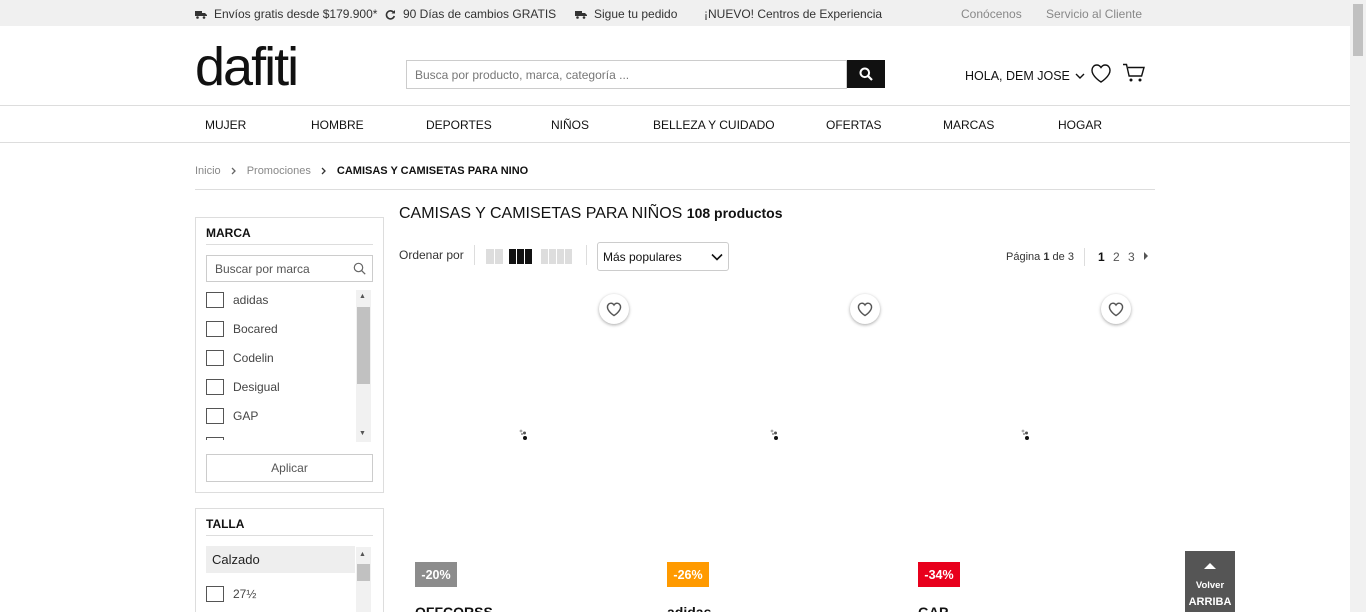 The width and height of the screenshot is (1366, 612). Describe the element at coordinates (289, 468) in the screenshot. I see `apply-filter-button: Aplicar` at that location.